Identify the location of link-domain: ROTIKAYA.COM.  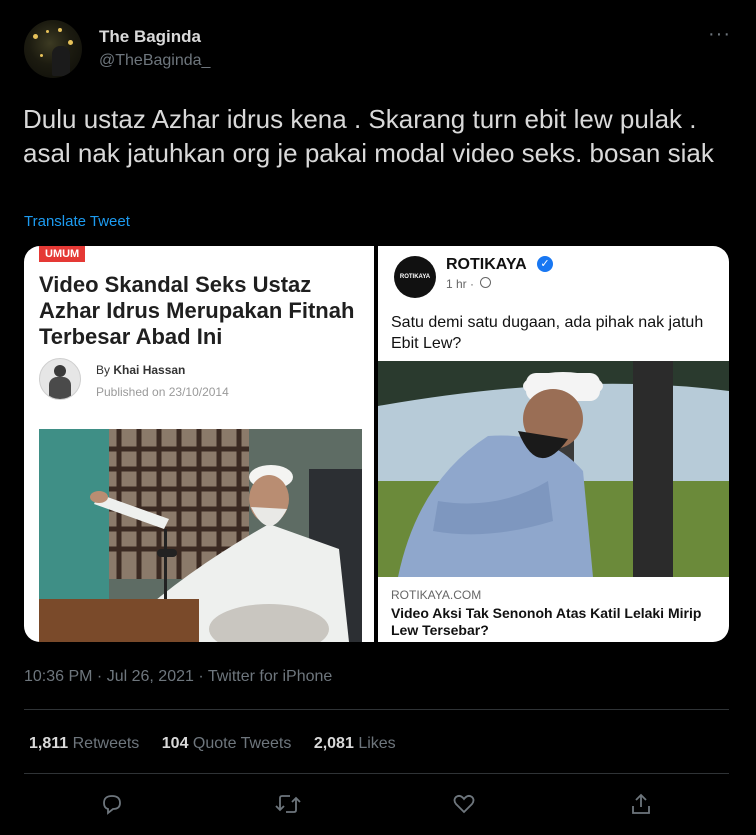
(436, 595).